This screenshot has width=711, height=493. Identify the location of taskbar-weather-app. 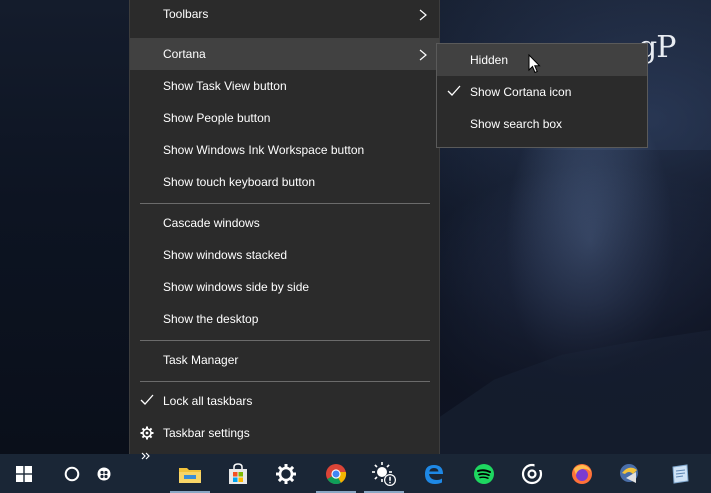
(384, 473).